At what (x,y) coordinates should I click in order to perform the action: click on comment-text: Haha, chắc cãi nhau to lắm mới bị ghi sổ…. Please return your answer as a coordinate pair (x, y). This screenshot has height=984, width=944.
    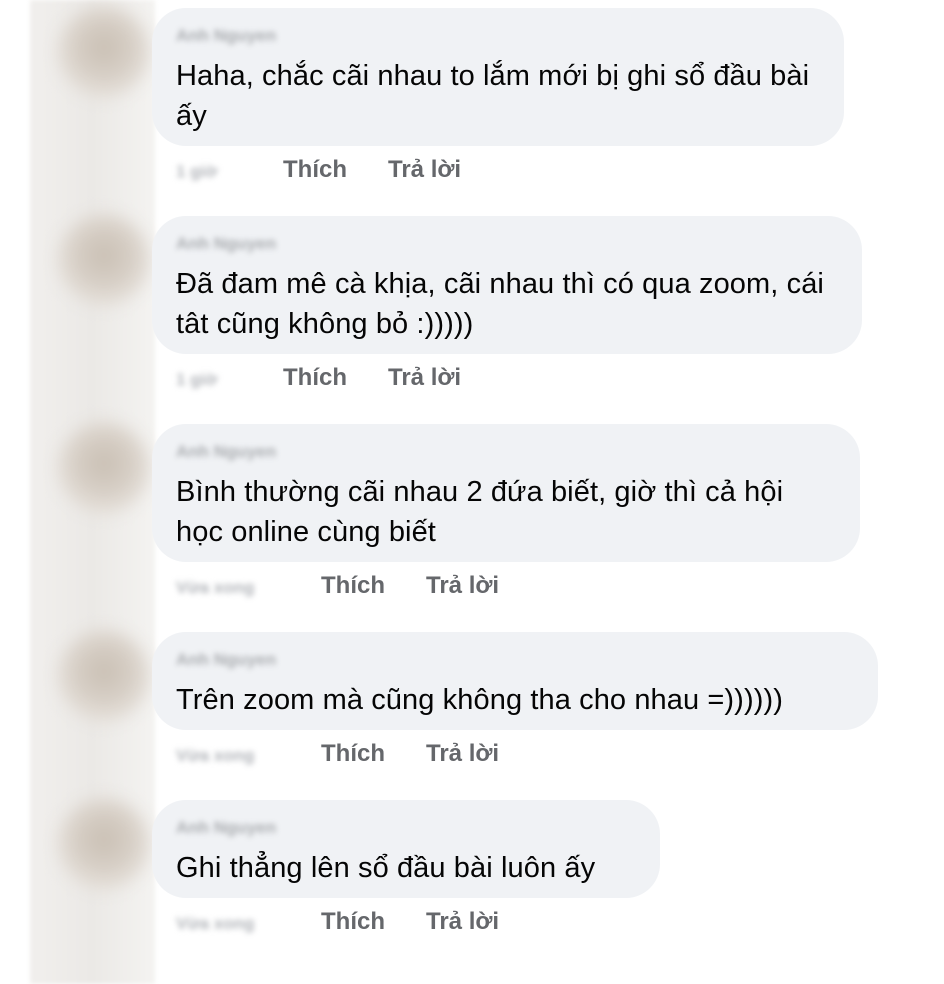
    Looking at the image, I should click on (493, 96).